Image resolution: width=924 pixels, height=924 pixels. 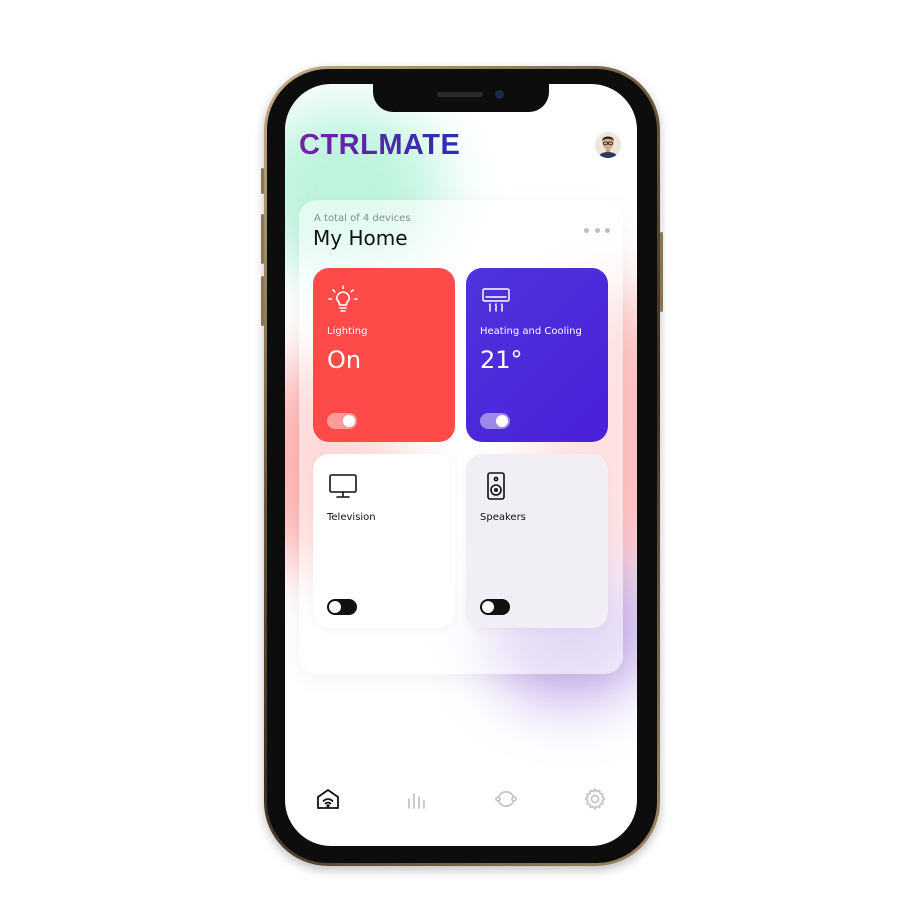 I want to click on device-label: Heating and Cooling, so click(x=531, y=331).